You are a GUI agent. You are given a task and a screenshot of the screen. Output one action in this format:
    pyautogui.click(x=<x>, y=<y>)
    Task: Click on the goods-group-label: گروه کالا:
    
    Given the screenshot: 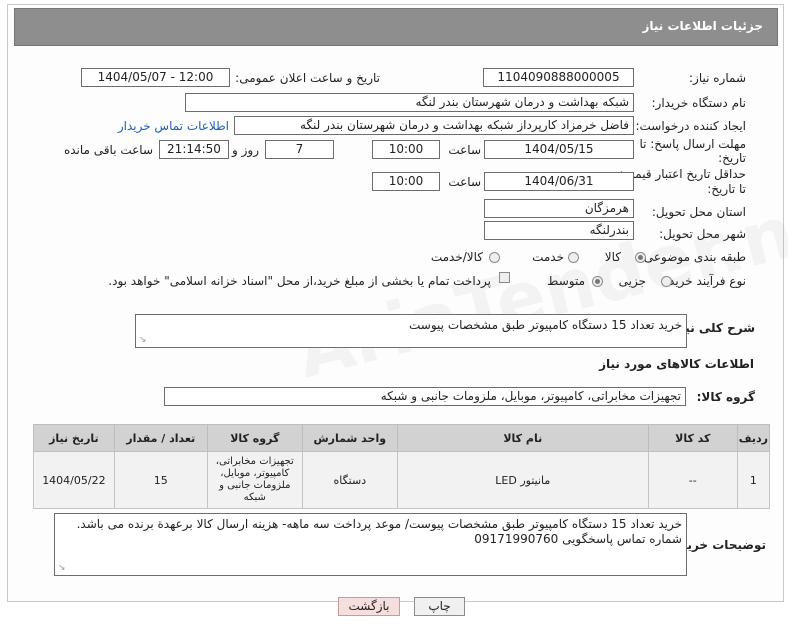 What is the action you would take?
    pyautogui.click(x=725, y=397)
    